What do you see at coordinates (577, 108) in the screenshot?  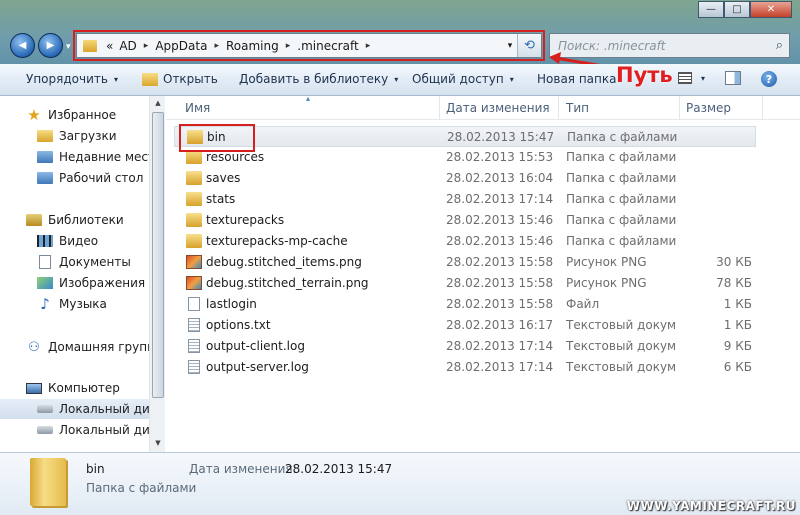 I see `column-header-type: Тип` at bounding box center [577, 108].